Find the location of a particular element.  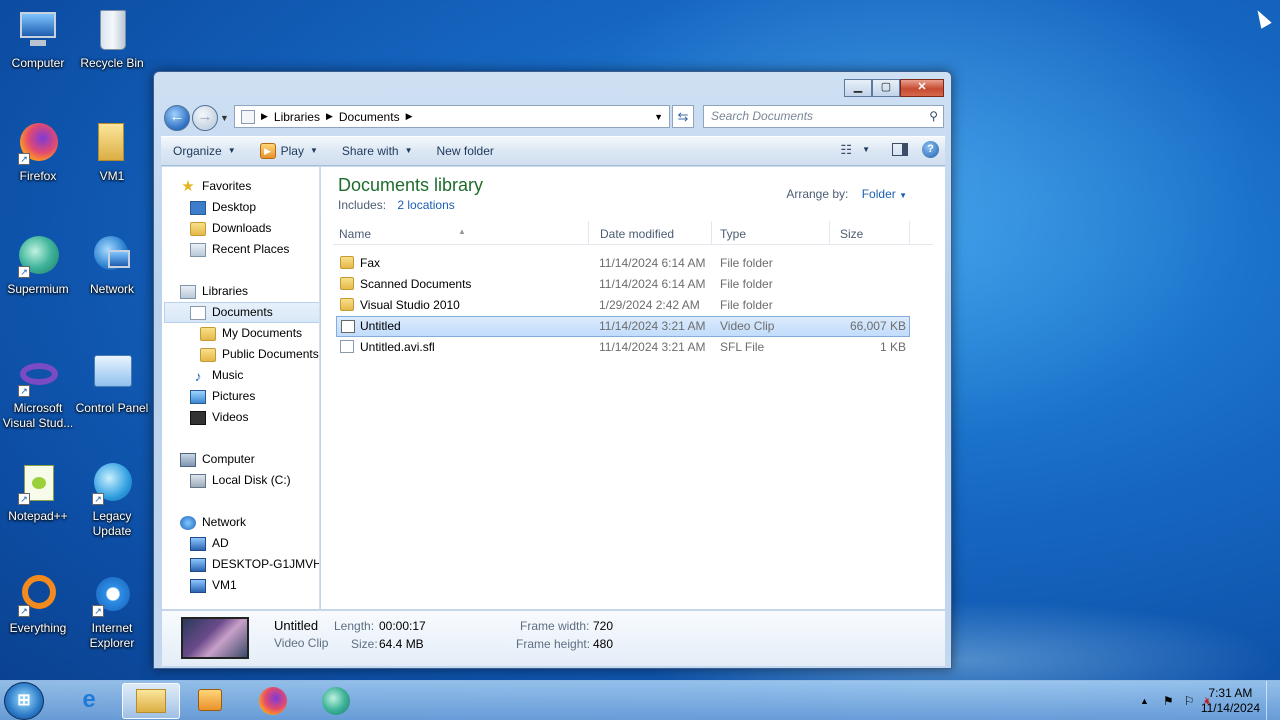

nav-my-documents: My Documents is located at coordinates (251, 333).